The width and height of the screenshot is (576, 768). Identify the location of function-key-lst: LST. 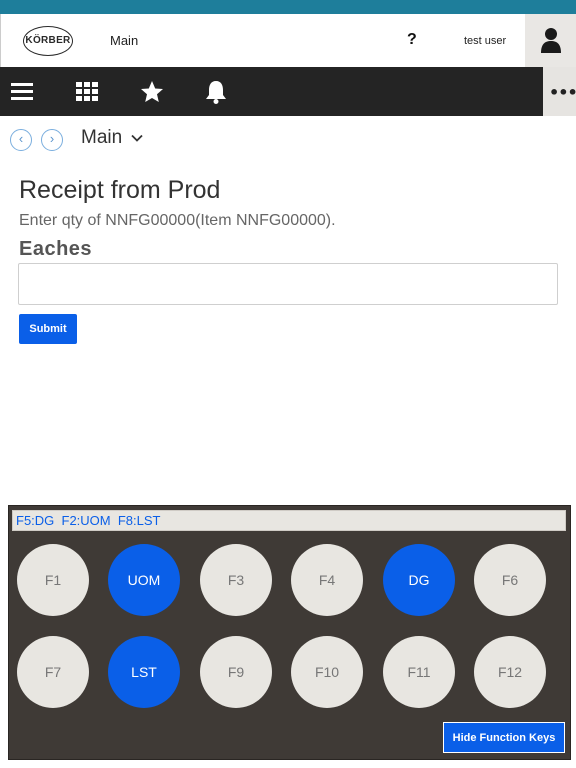
(144, 672).